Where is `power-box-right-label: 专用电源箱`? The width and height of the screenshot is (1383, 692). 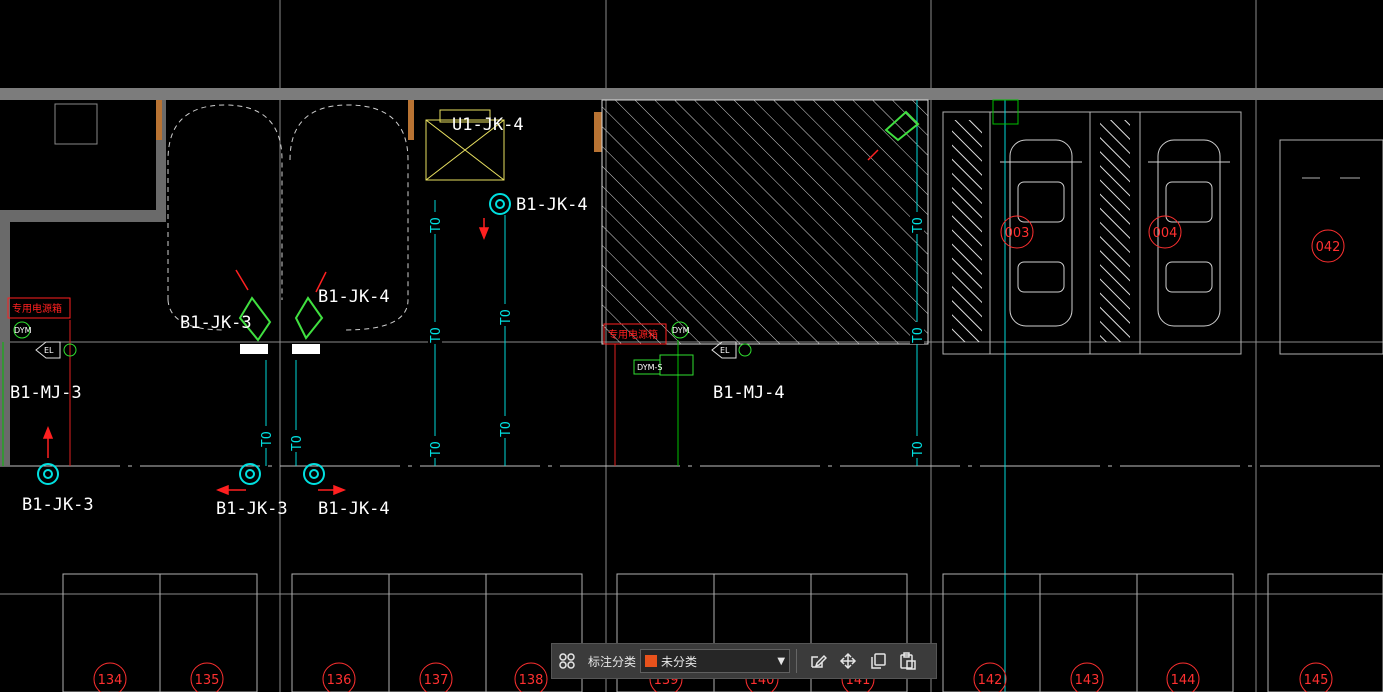
power-box-right-label: 专用电源箱 is located at coordinates (633, 334).